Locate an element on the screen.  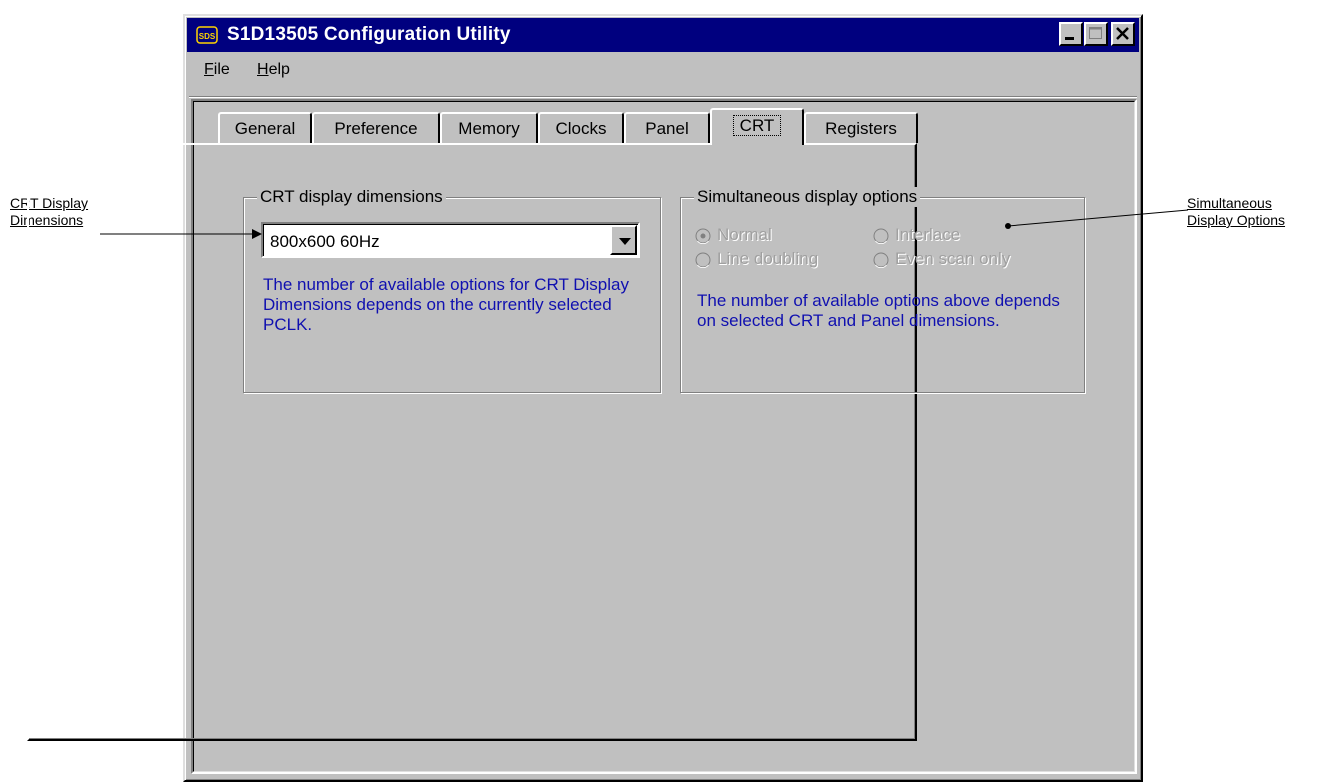
menu-bar: File Help is located at coordinates (663, 71).